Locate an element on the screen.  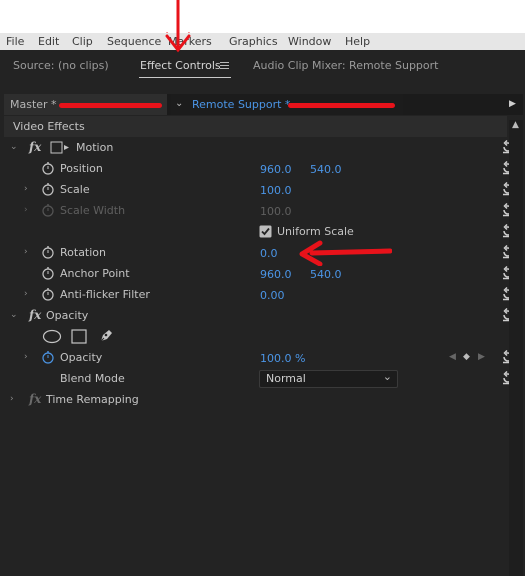
menu-file: File is located at coordinates (15, 41).